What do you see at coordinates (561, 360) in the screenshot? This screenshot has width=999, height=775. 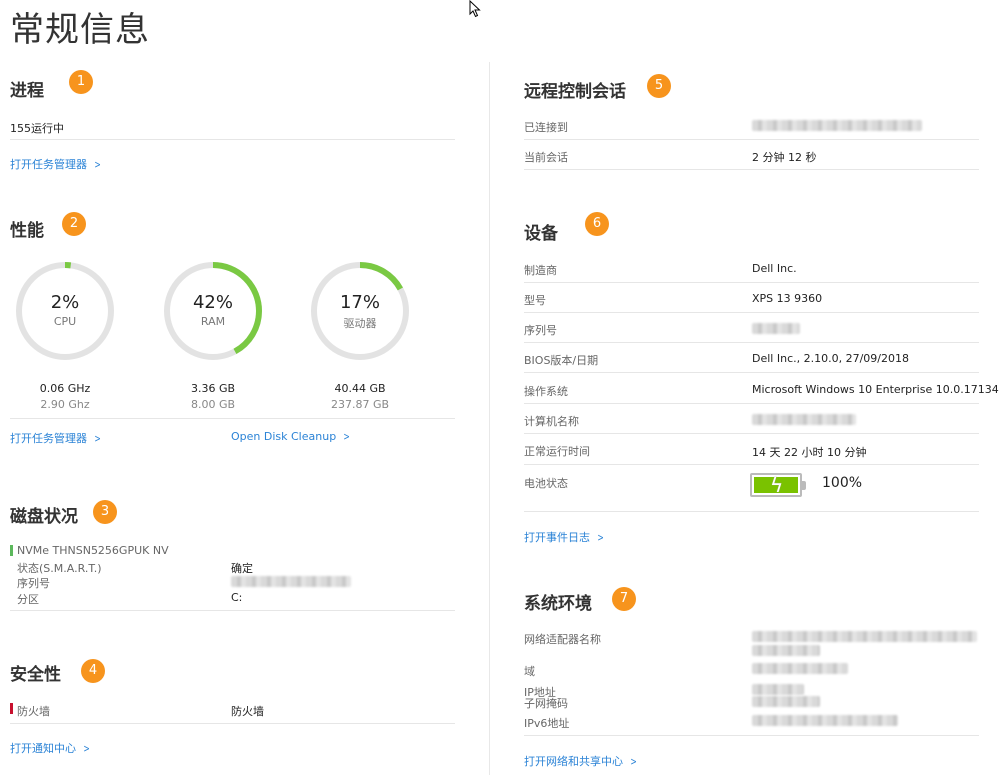 I see `device-row-label: BIOS版本/日期` at bounding box center [561, 360].